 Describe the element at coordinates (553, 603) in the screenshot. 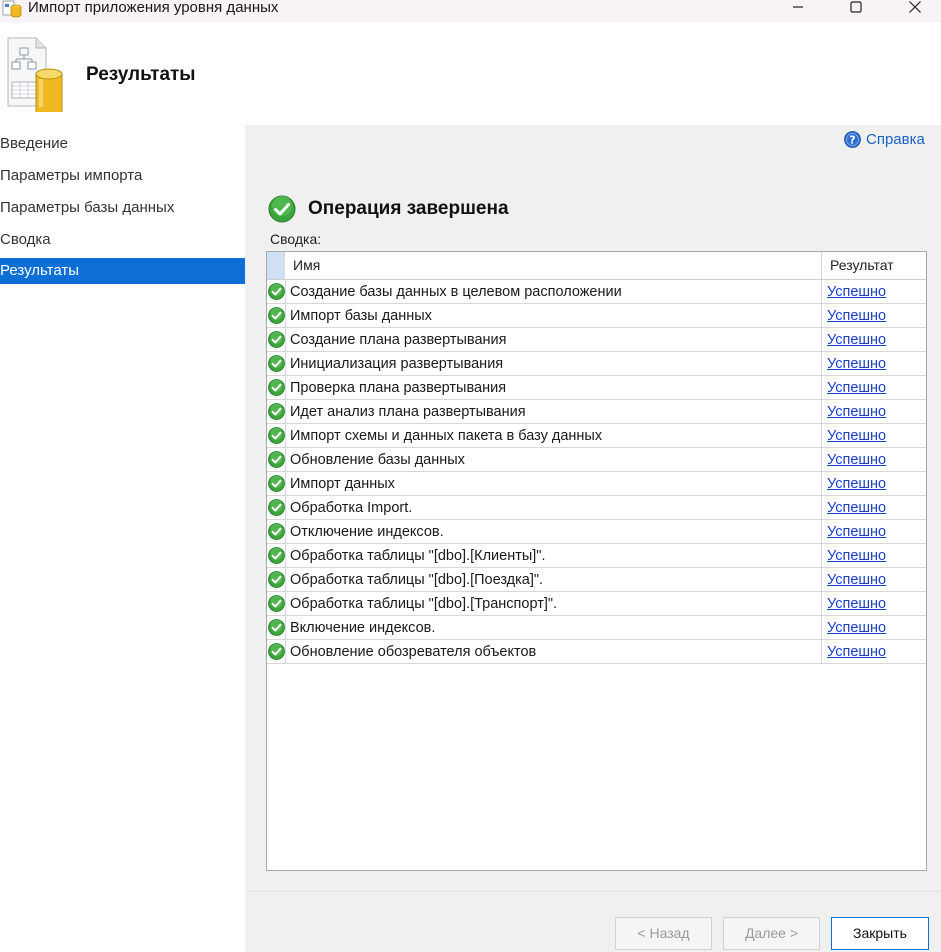

I see `row-step-name: Обработка таблицы "[dbo].[Транспорт]".` at that location.